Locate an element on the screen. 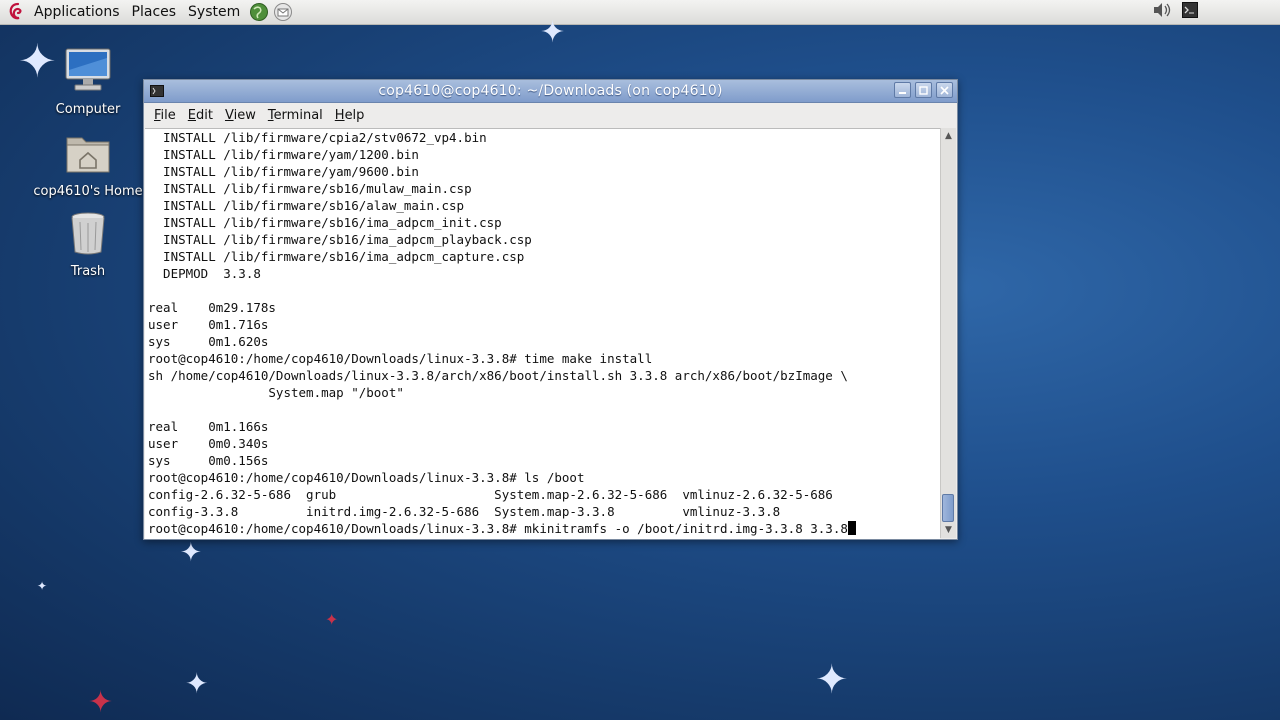 Image resolution: width=1280 pixels, height=720 pixels. window-controls is located at coordinates (923, 90).